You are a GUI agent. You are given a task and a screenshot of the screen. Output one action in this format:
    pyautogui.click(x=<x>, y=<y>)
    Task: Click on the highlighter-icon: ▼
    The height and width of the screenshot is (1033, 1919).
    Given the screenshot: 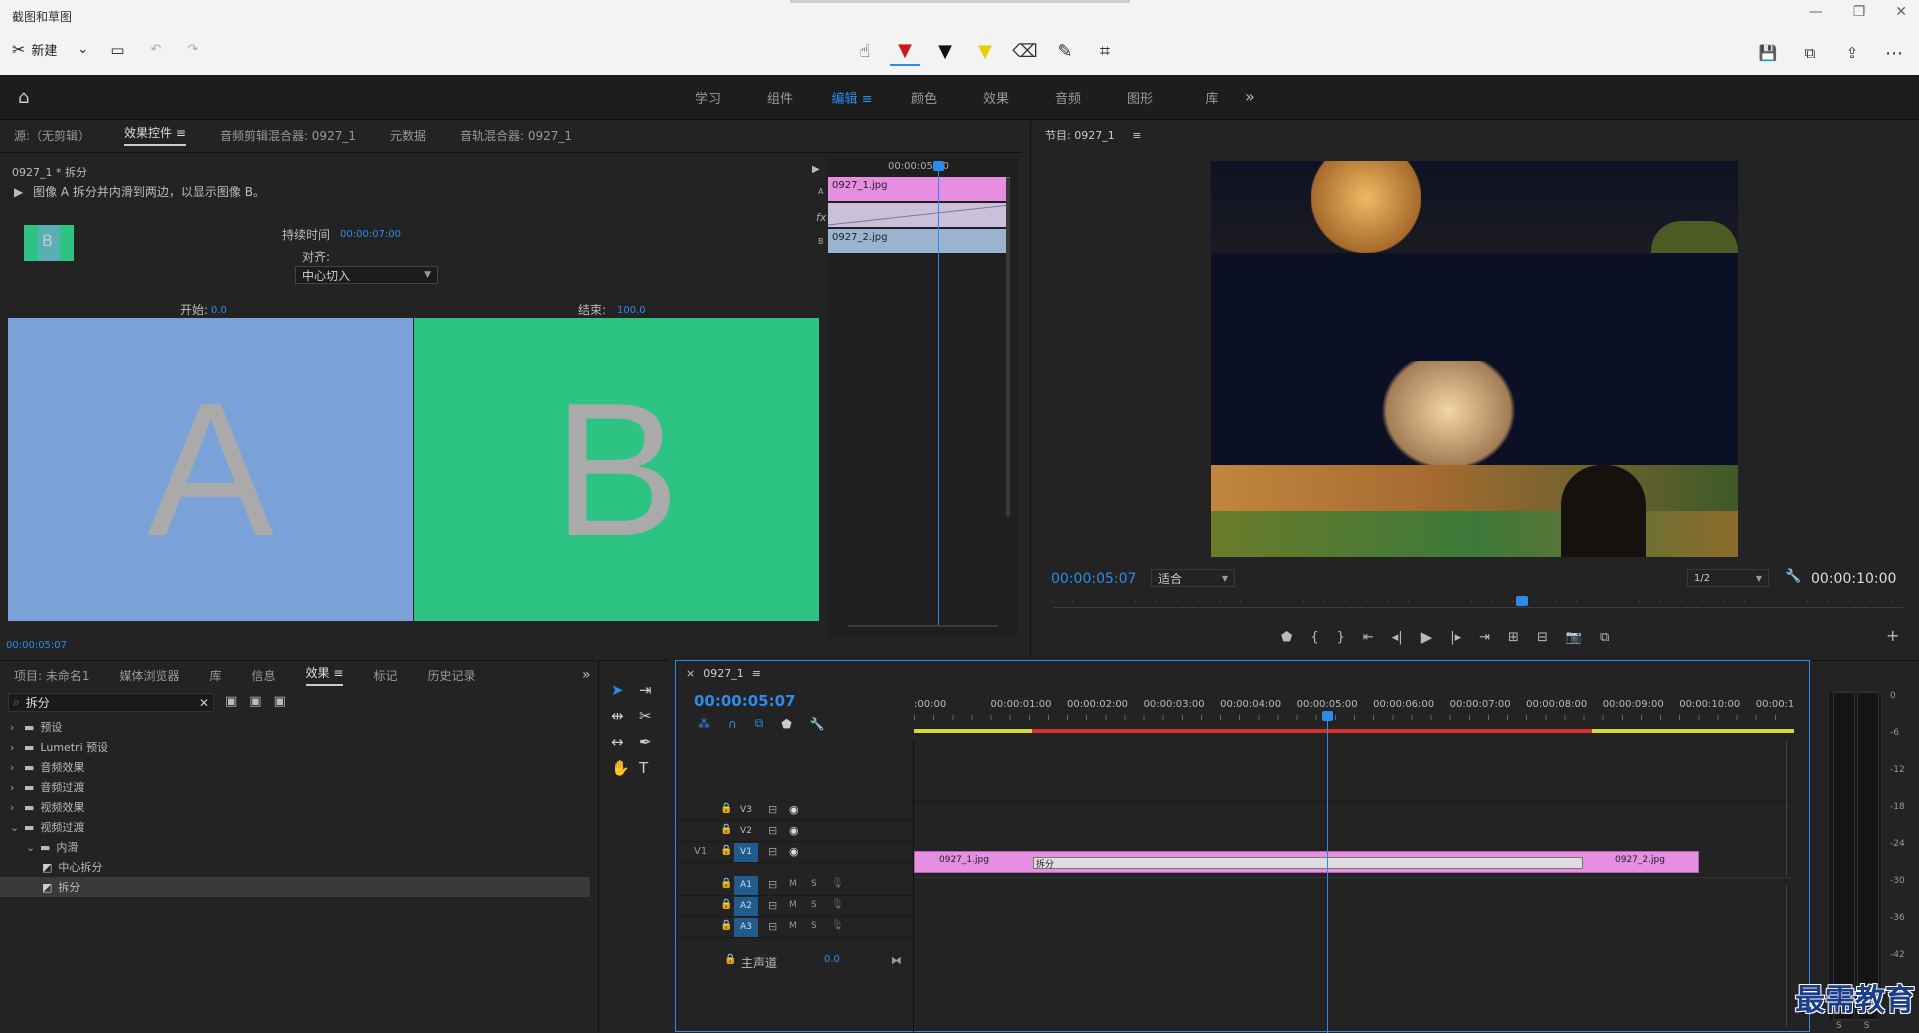 What is the action you would take?
    pyautogui.click(x=985, y=51)
    